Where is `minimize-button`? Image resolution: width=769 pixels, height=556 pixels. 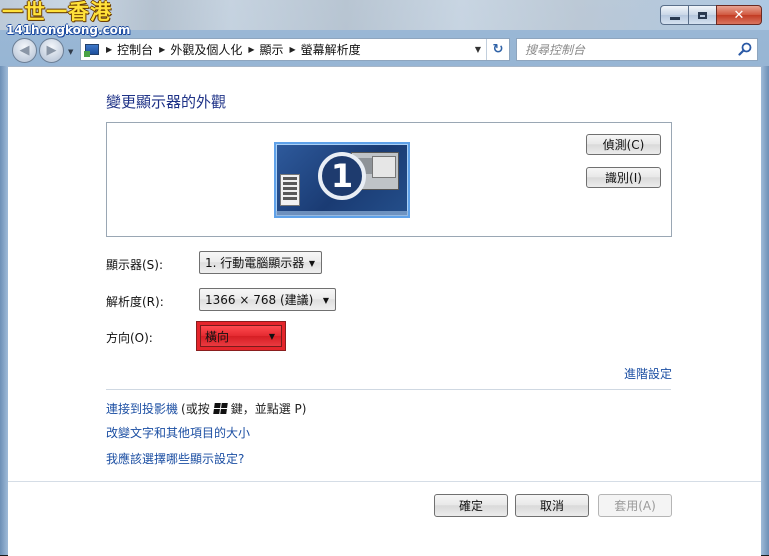 minimize-button is located at coordinates (674, 15).